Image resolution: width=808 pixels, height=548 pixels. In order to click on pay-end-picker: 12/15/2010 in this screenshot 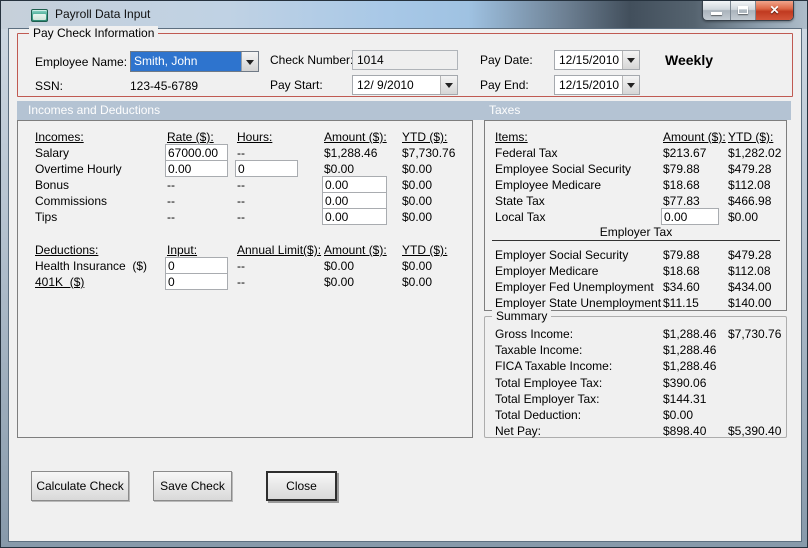, I will do `click(597, 85)`.